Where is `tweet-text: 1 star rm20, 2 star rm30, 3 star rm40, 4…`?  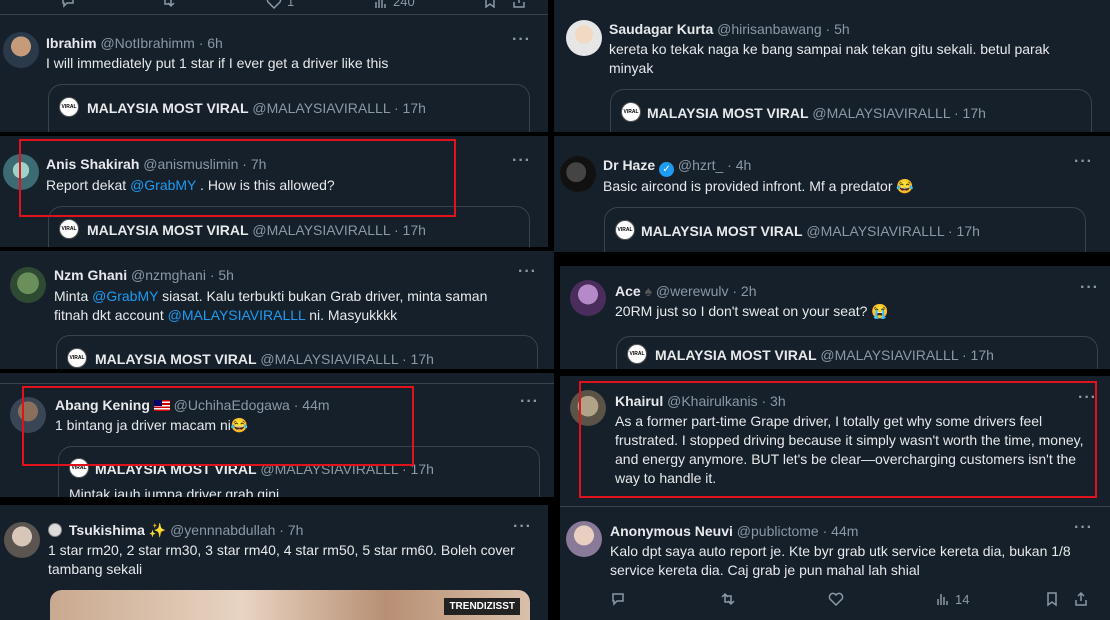
tweet-text: 1 star rm20, 2 star rm30, 3 star rm40, 4… is located at coordinates (281, 559).